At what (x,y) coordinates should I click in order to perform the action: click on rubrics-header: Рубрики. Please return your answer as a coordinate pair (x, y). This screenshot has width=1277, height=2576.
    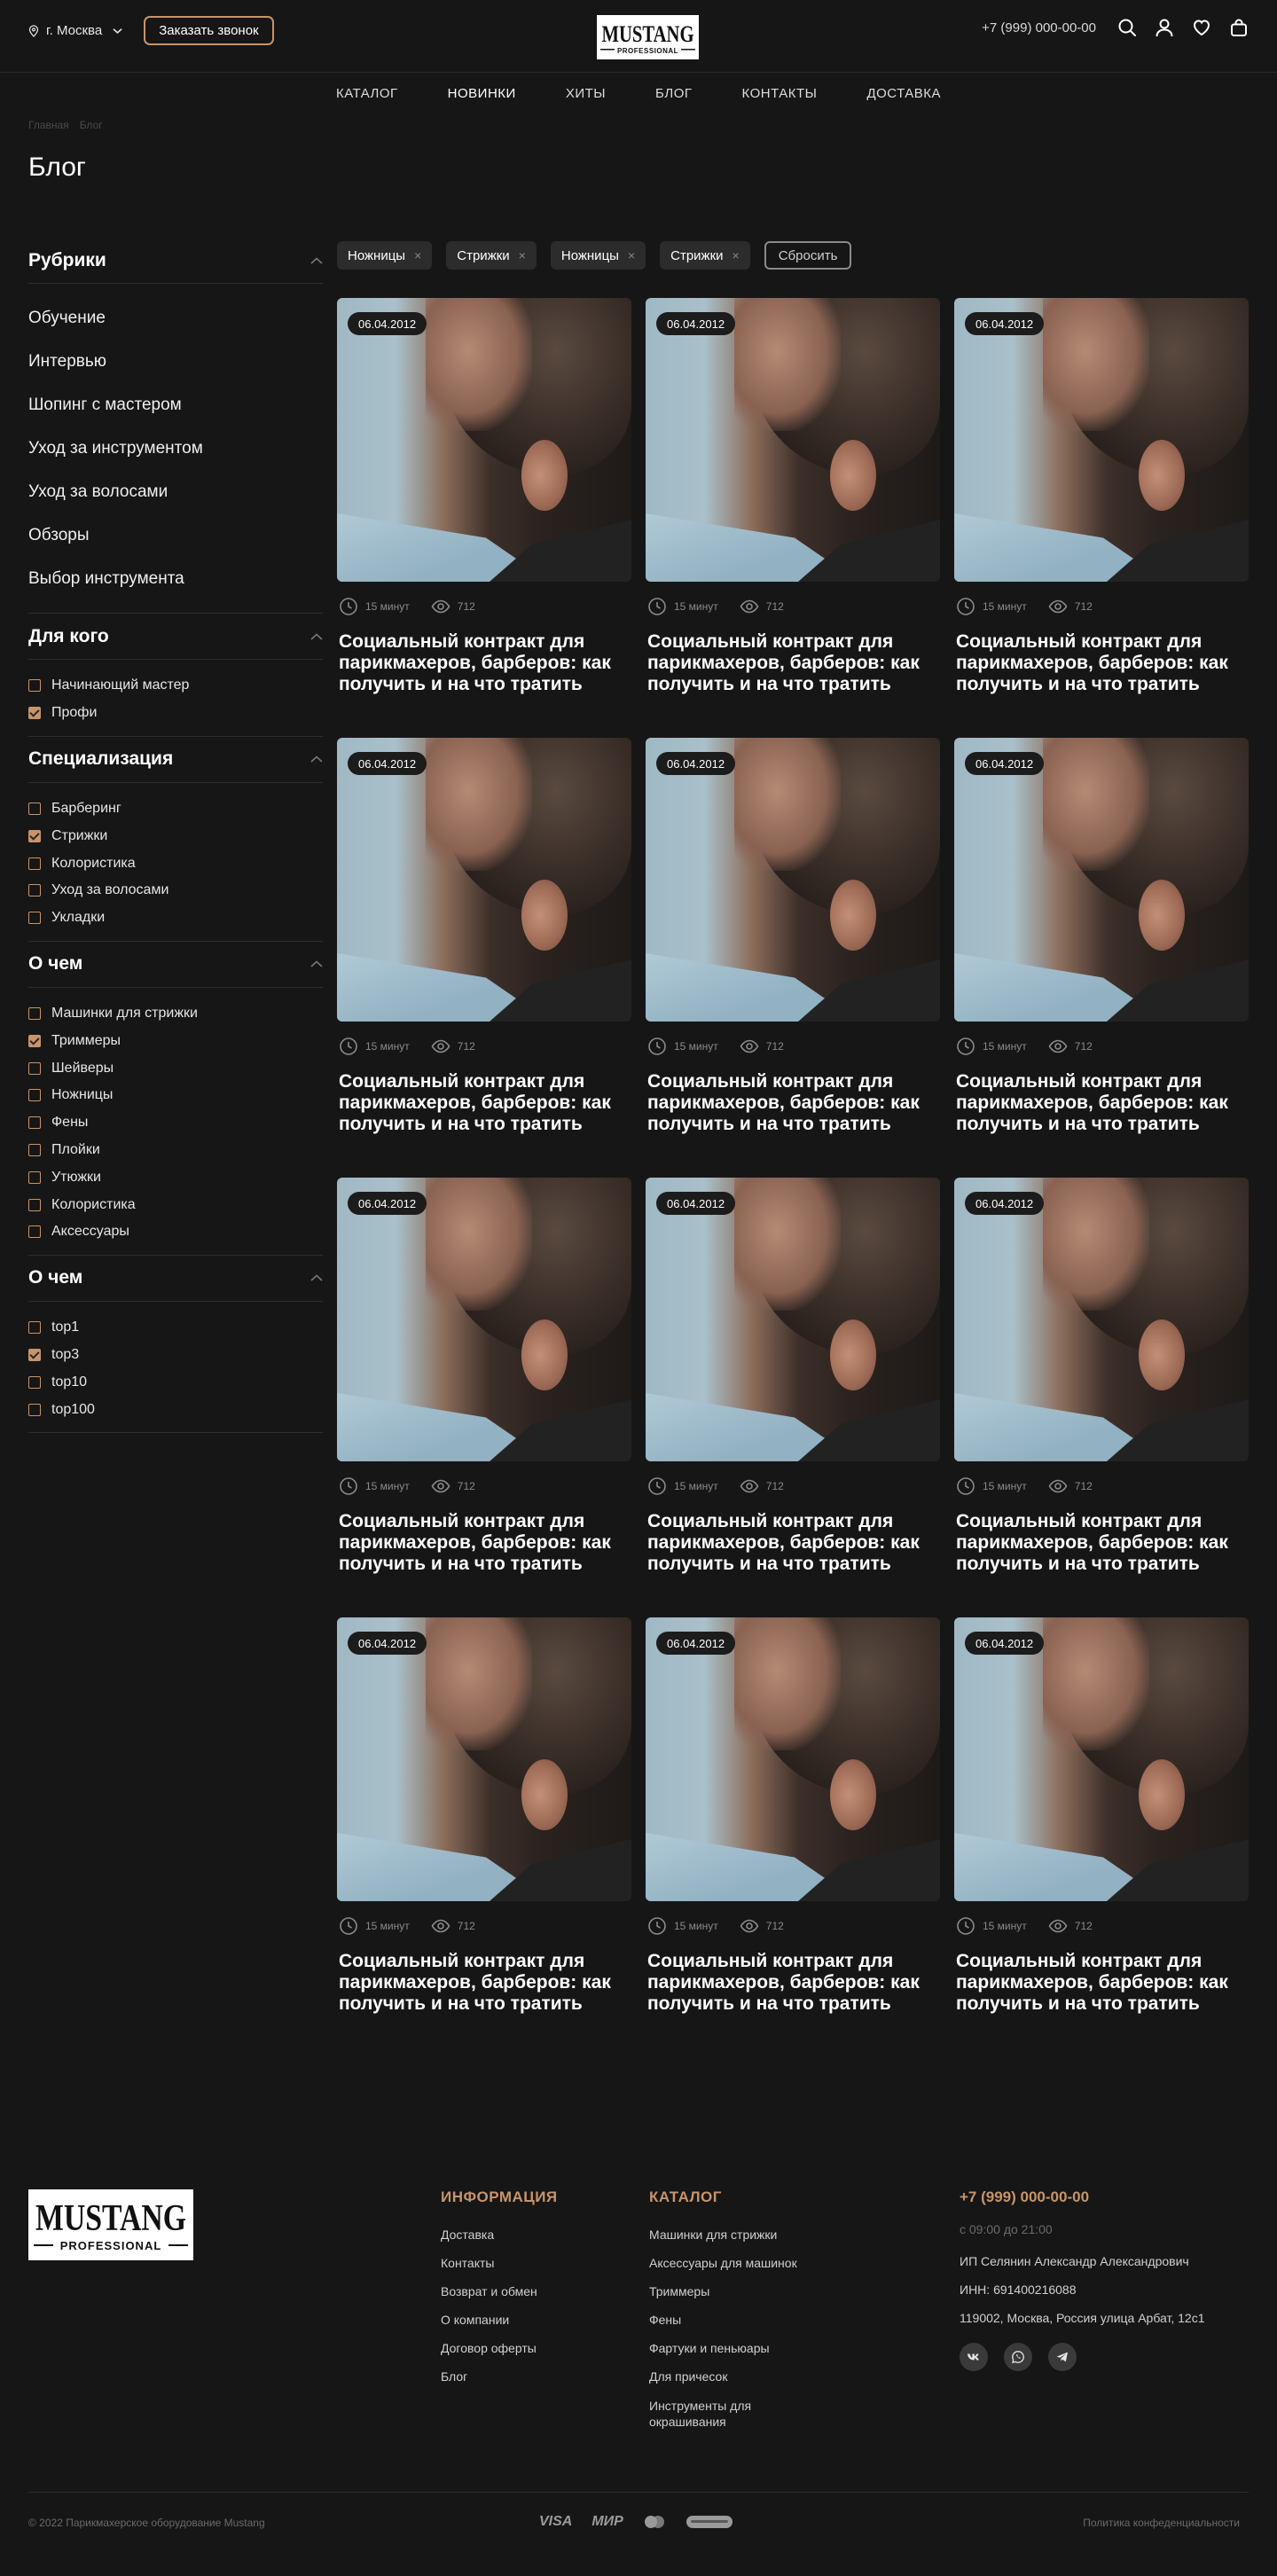
    Looking at the image, I should click on (175, 261).